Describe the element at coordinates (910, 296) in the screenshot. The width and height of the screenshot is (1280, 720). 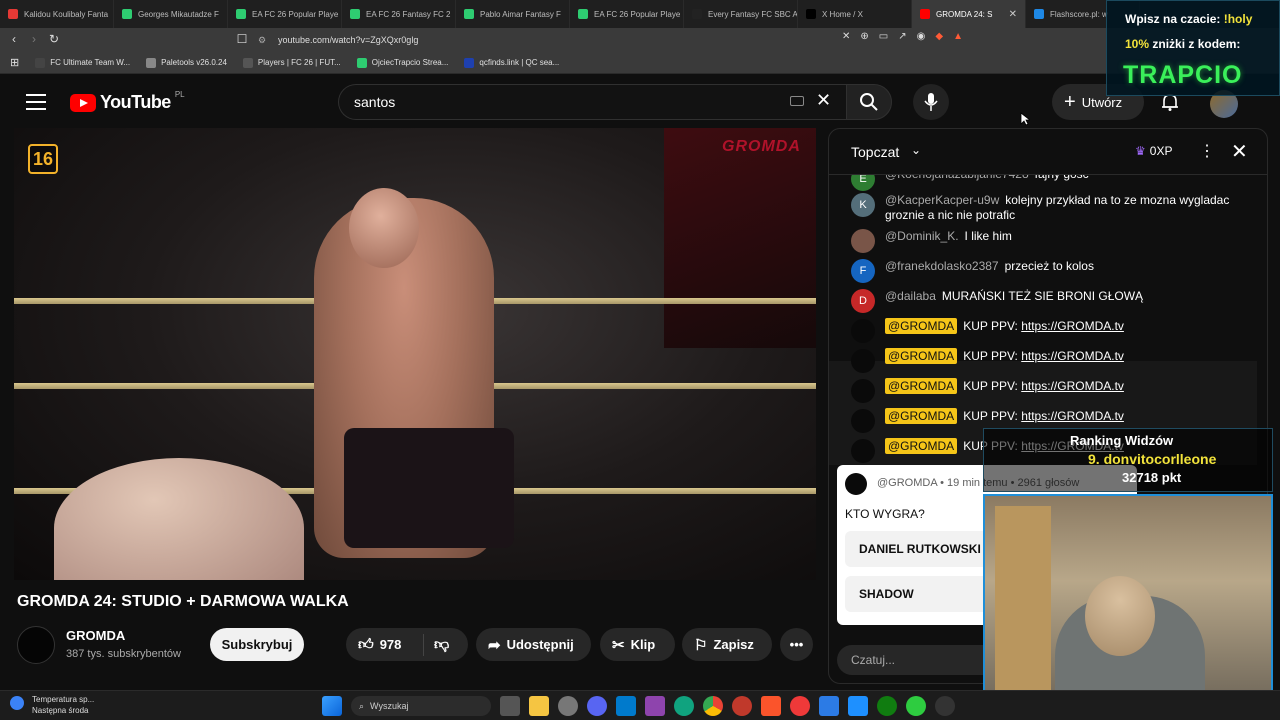
I see `chat-author: @dailaba` at that location.